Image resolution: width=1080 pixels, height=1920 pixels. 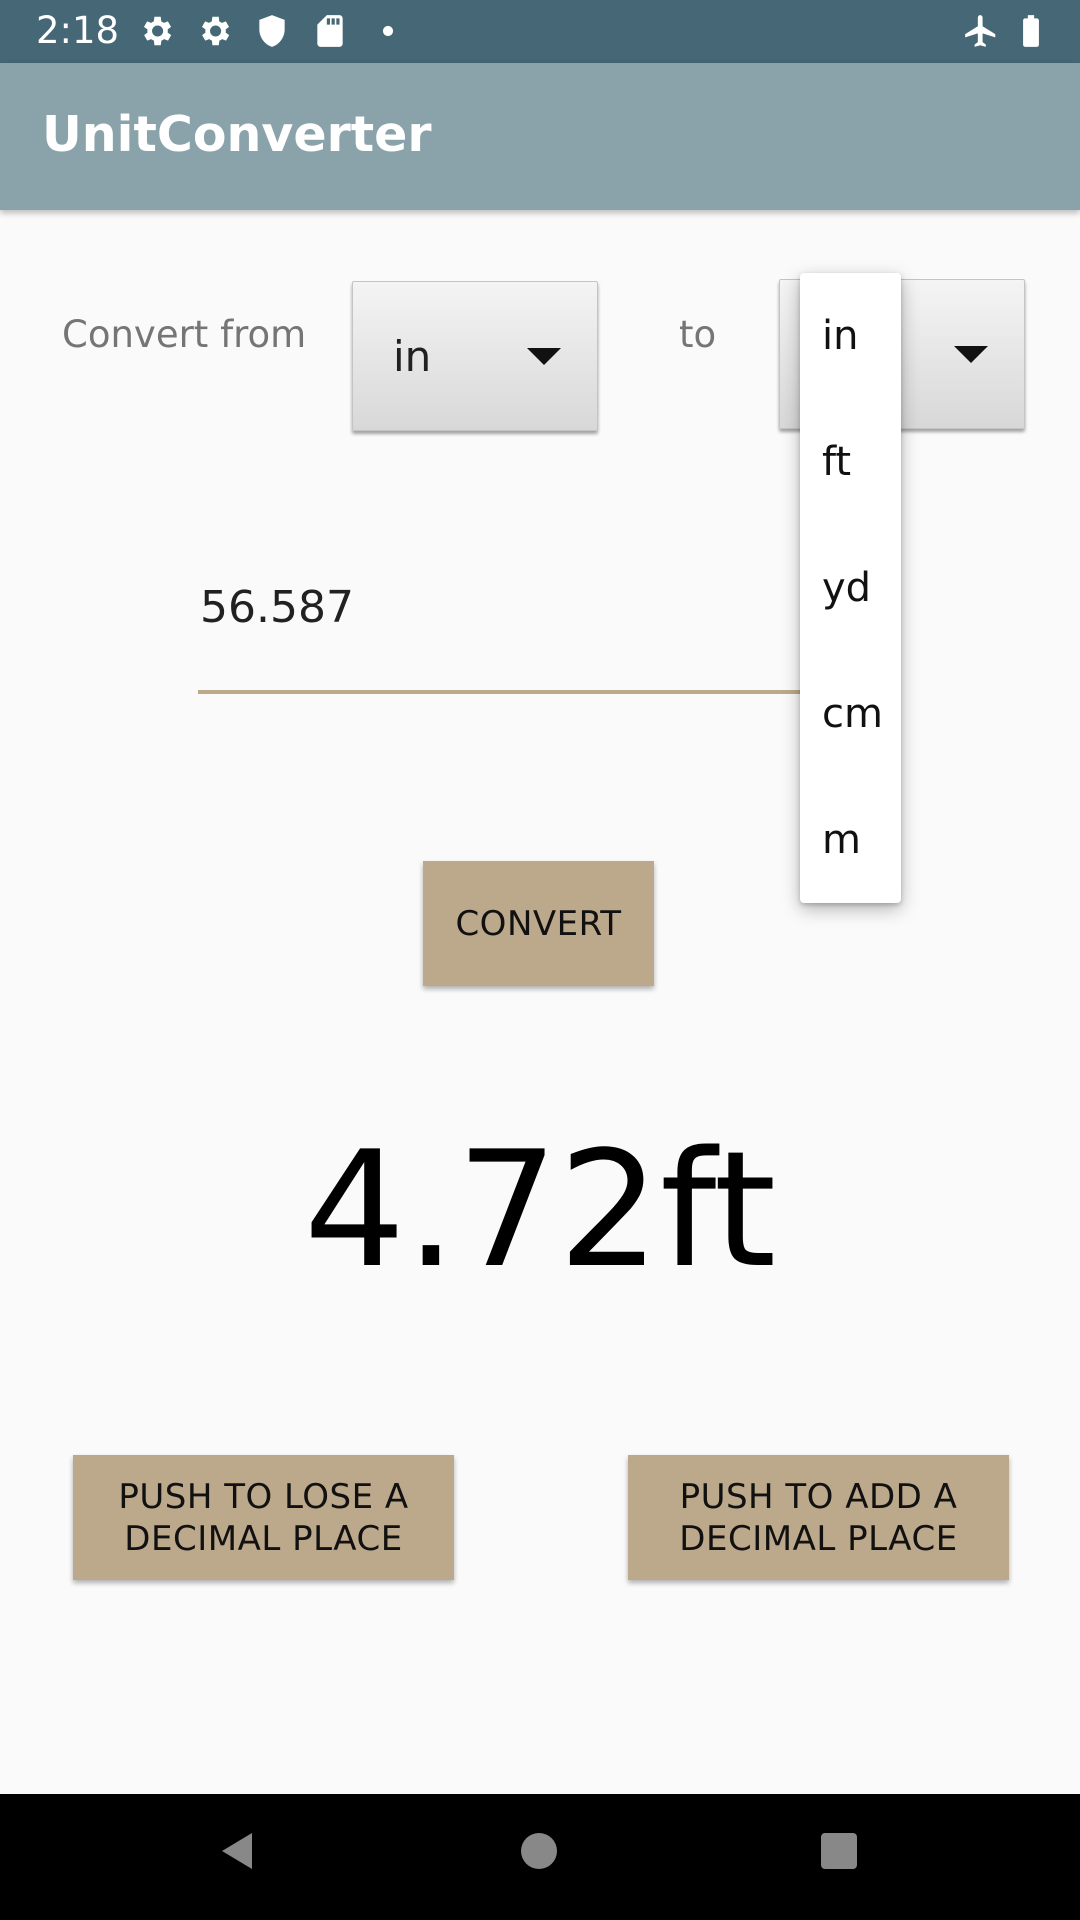 What do you see at coordinates (839, 1851) in the screenshot?
I see `recents-icon` at bounding box center [839, 1851].